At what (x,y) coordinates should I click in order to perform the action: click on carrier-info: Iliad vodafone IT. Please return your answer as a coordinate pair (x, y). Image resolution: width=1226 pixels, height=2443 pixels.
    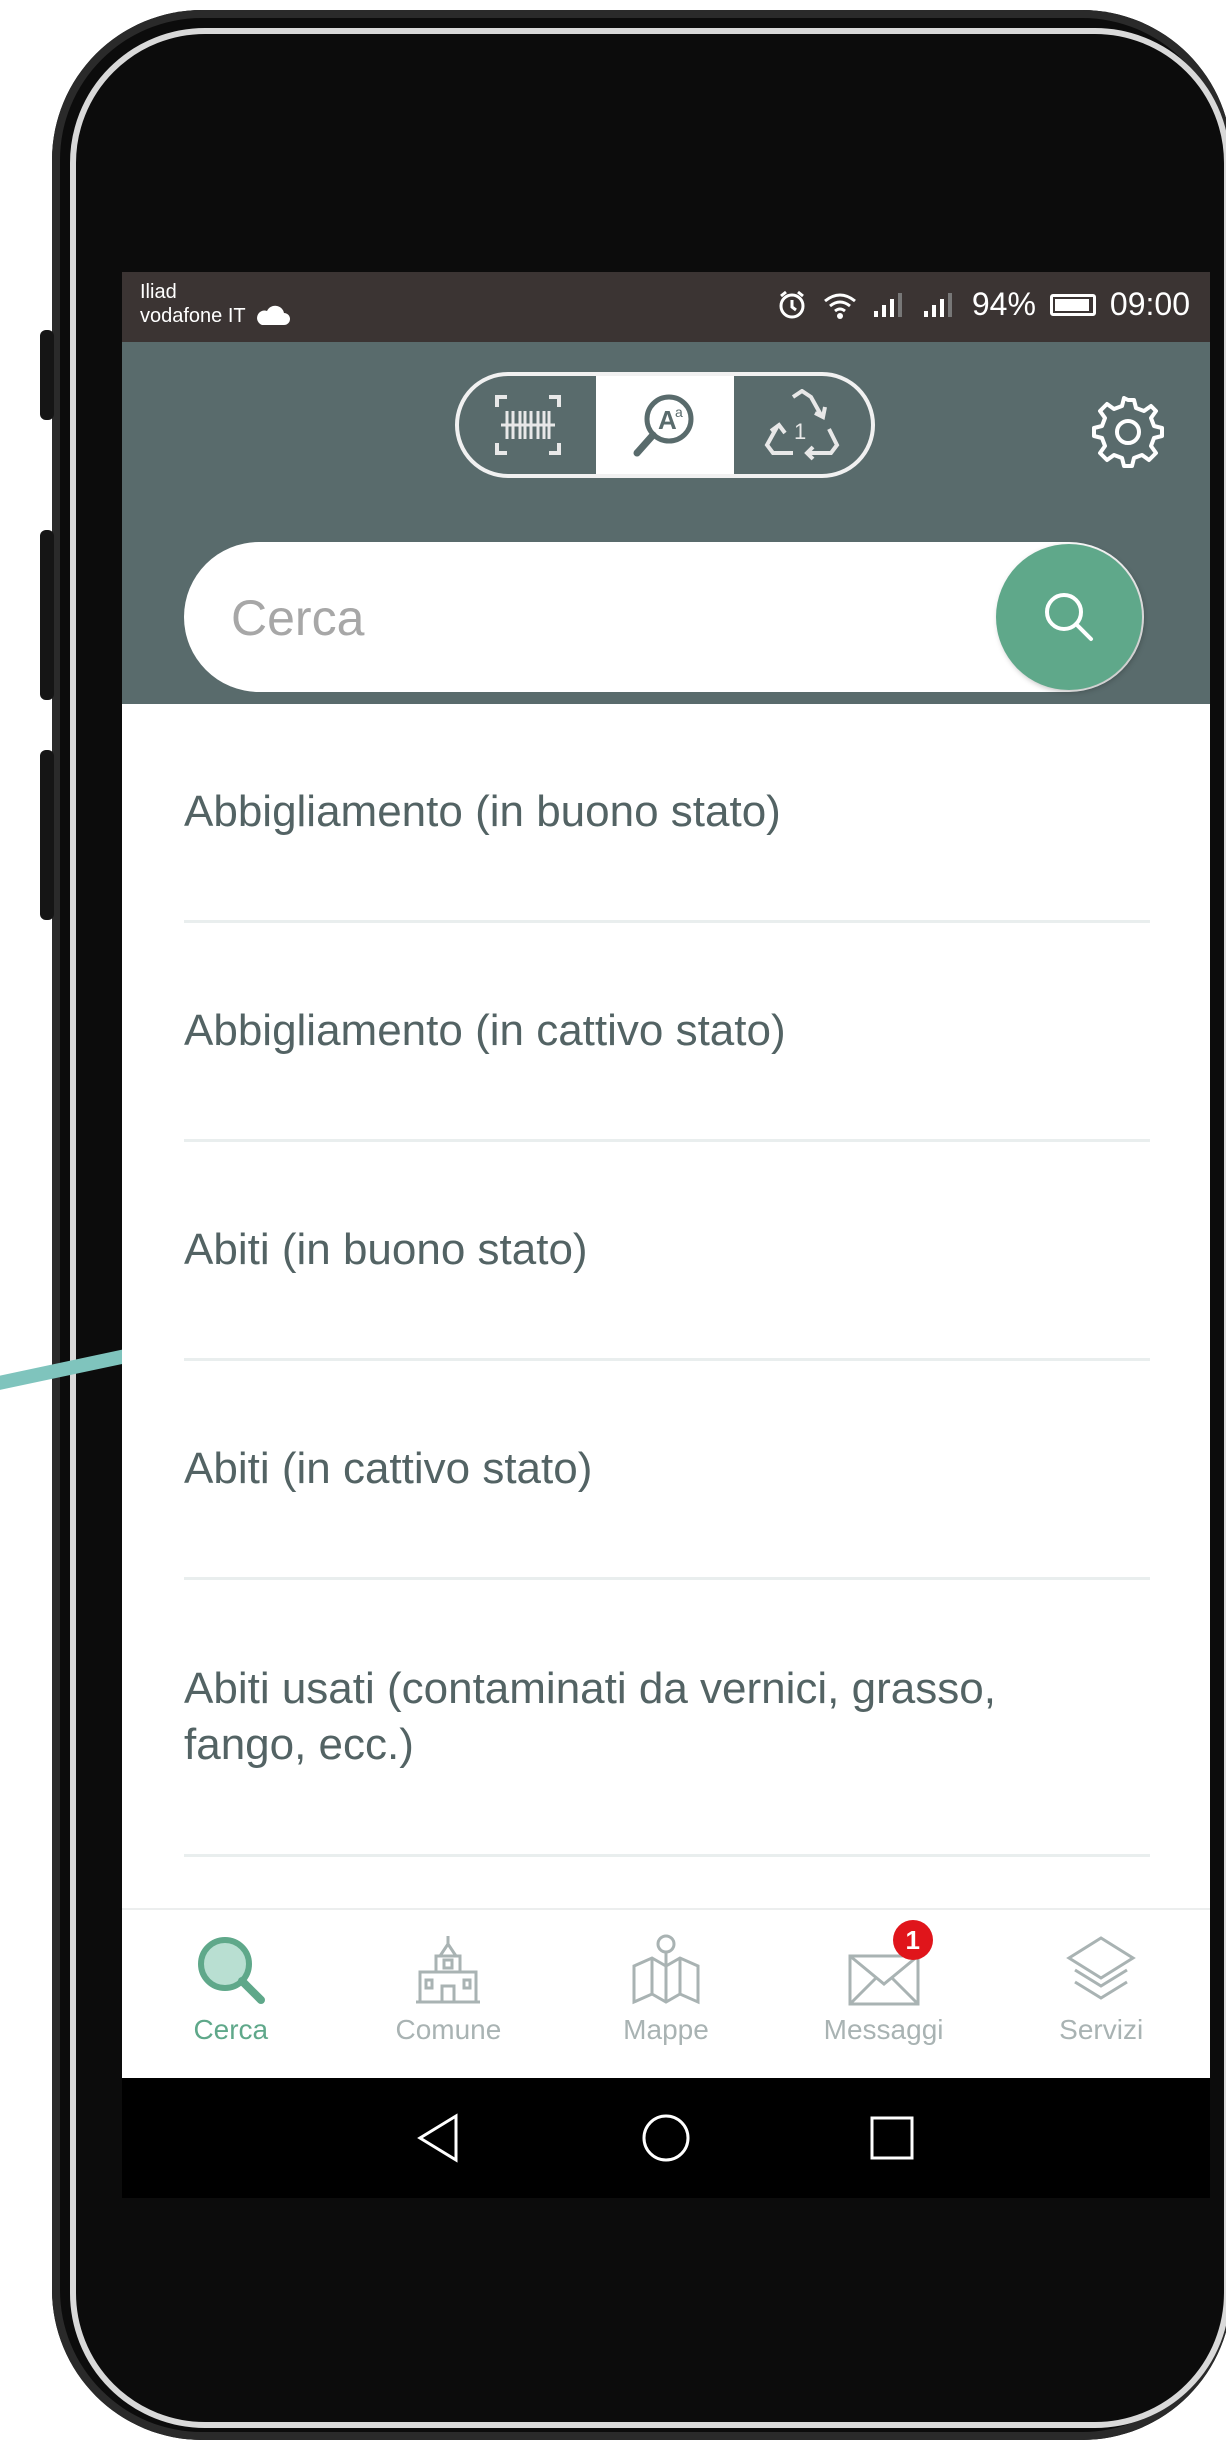
    Looking at the image, I should click on (215, 304).